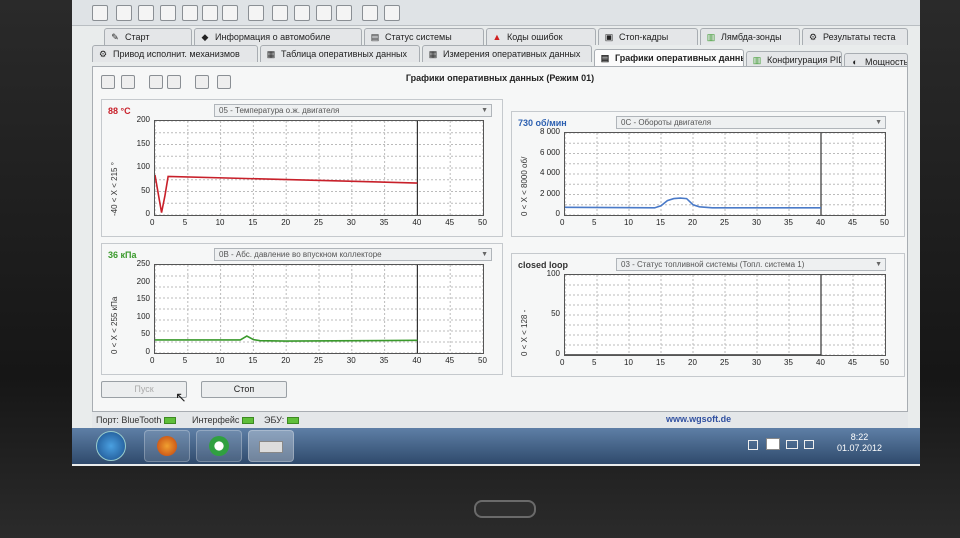  What do you see at coordinates (340, 53) in the screenshot?
I see `tab-data-table: ▦ Таблица оперативных данных` at bounding box center [340, 53].